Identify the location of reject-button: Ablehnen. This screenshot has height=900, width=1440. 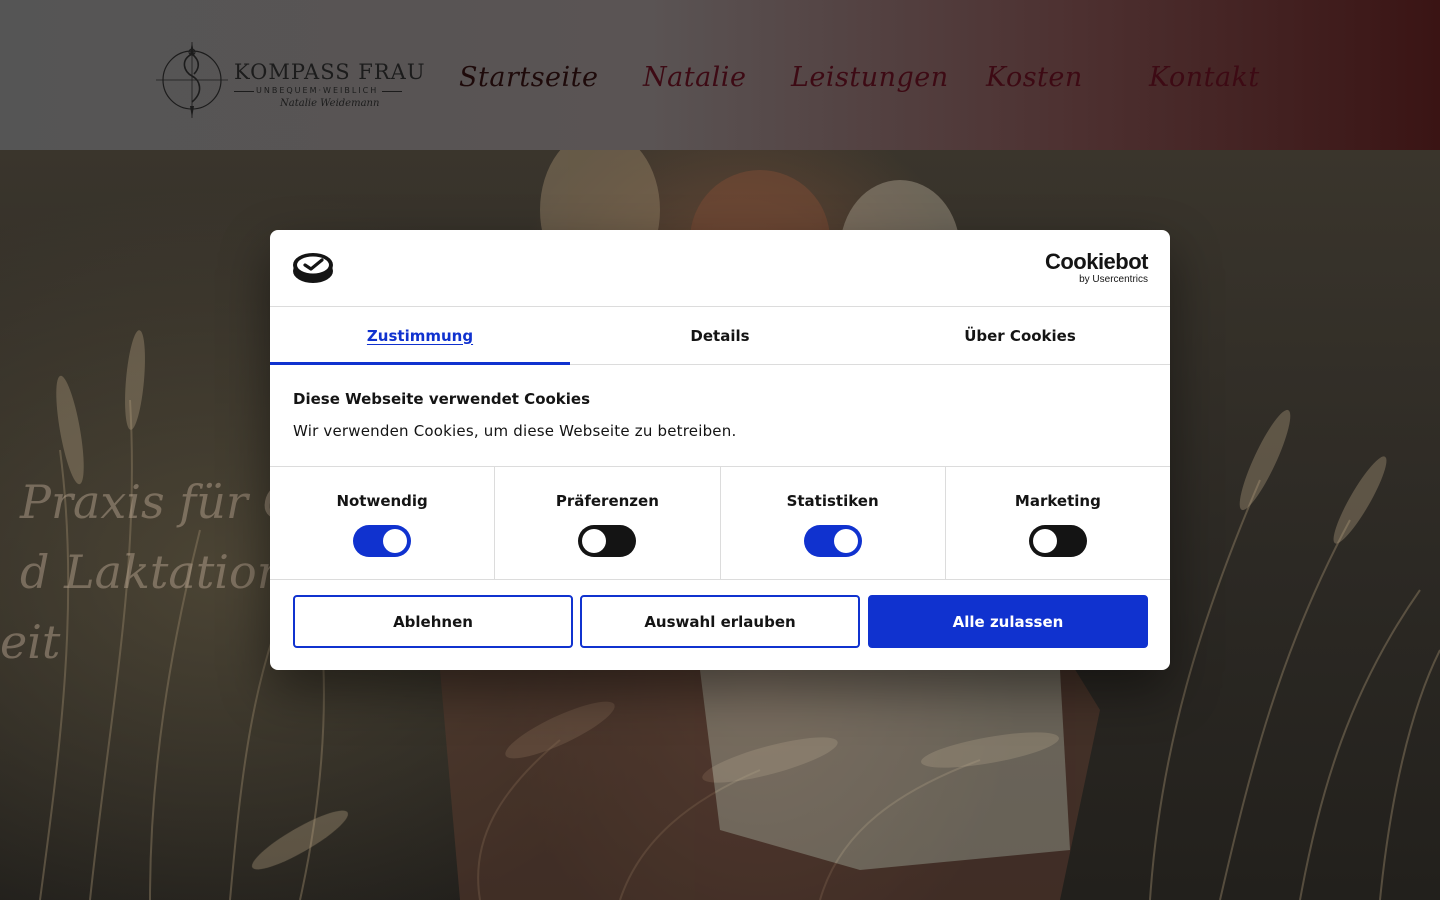
(433, 621).